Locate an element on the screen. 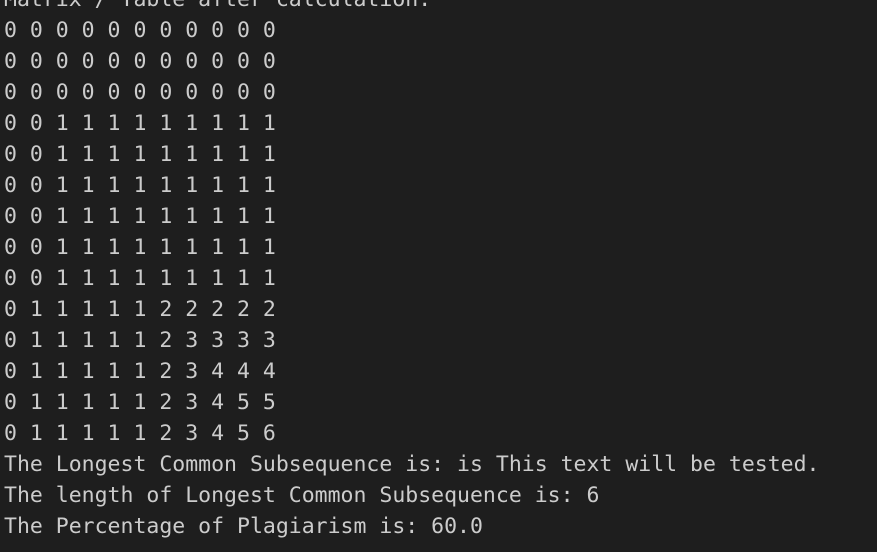 The height and width of the screenshot is (552, 877). matrix-row: 0 1 1 1 1 1 2 3 4 5 5 is located at coordinates (140, 402).